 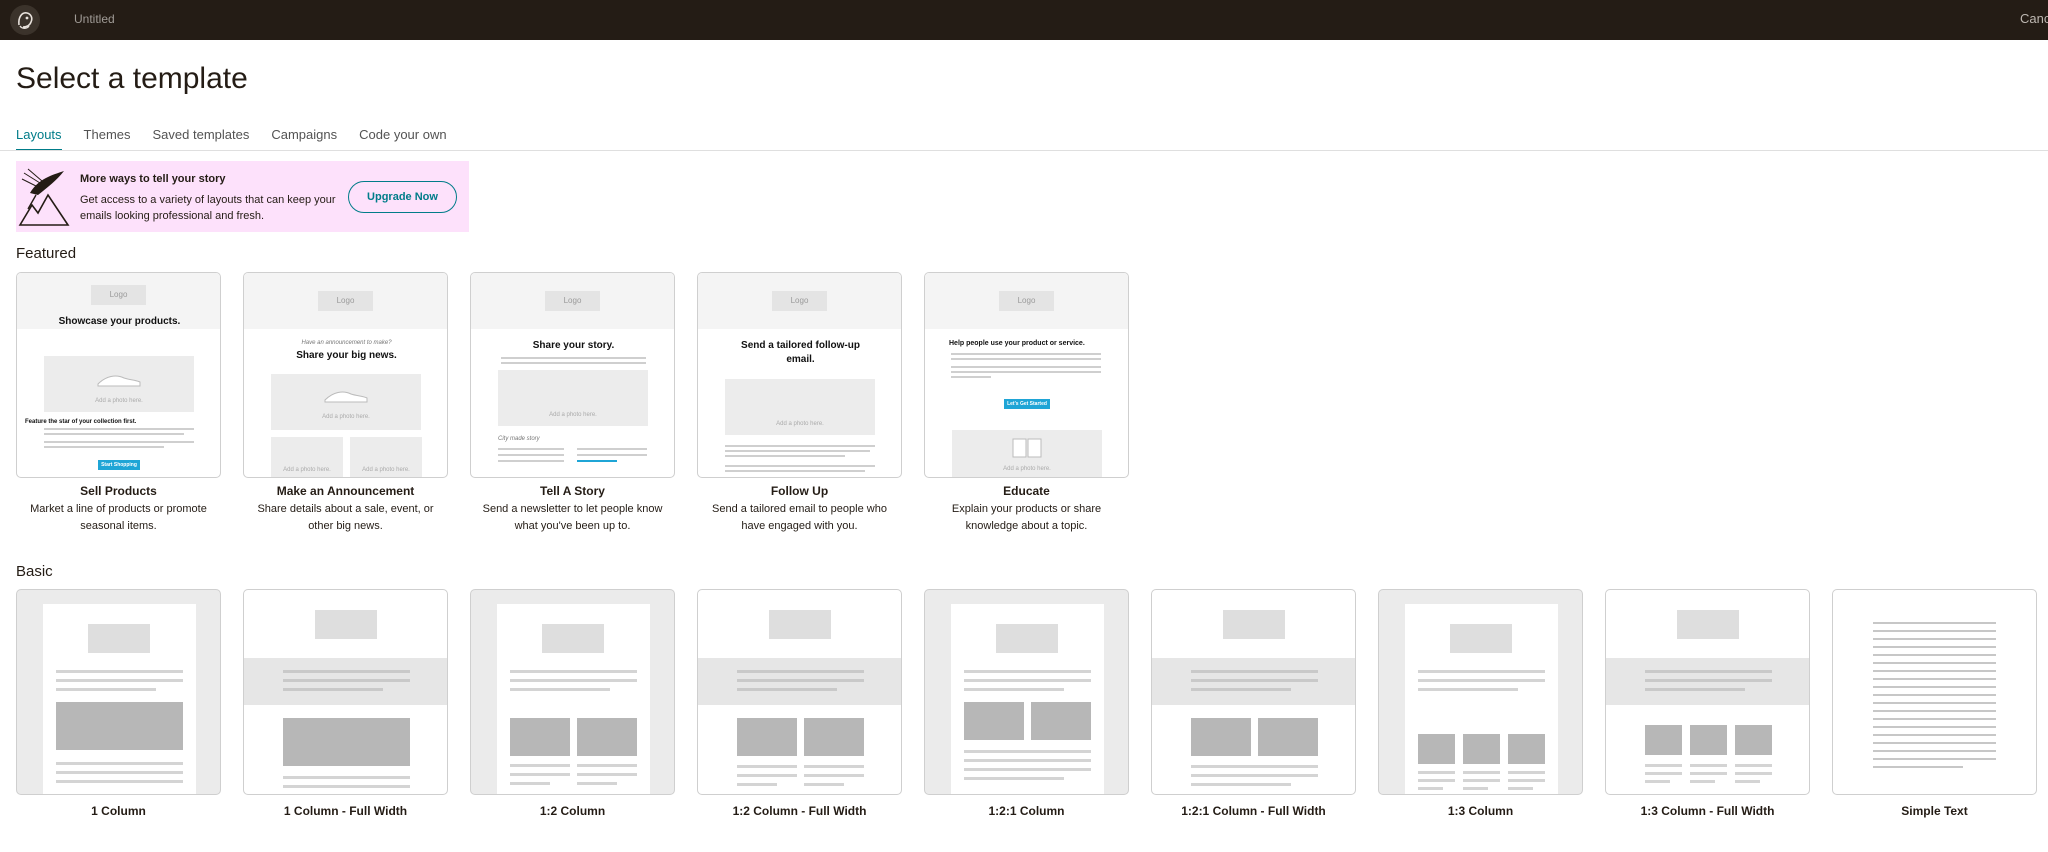 I want to click on document-title: Untitled, so click(x=94, y=19).